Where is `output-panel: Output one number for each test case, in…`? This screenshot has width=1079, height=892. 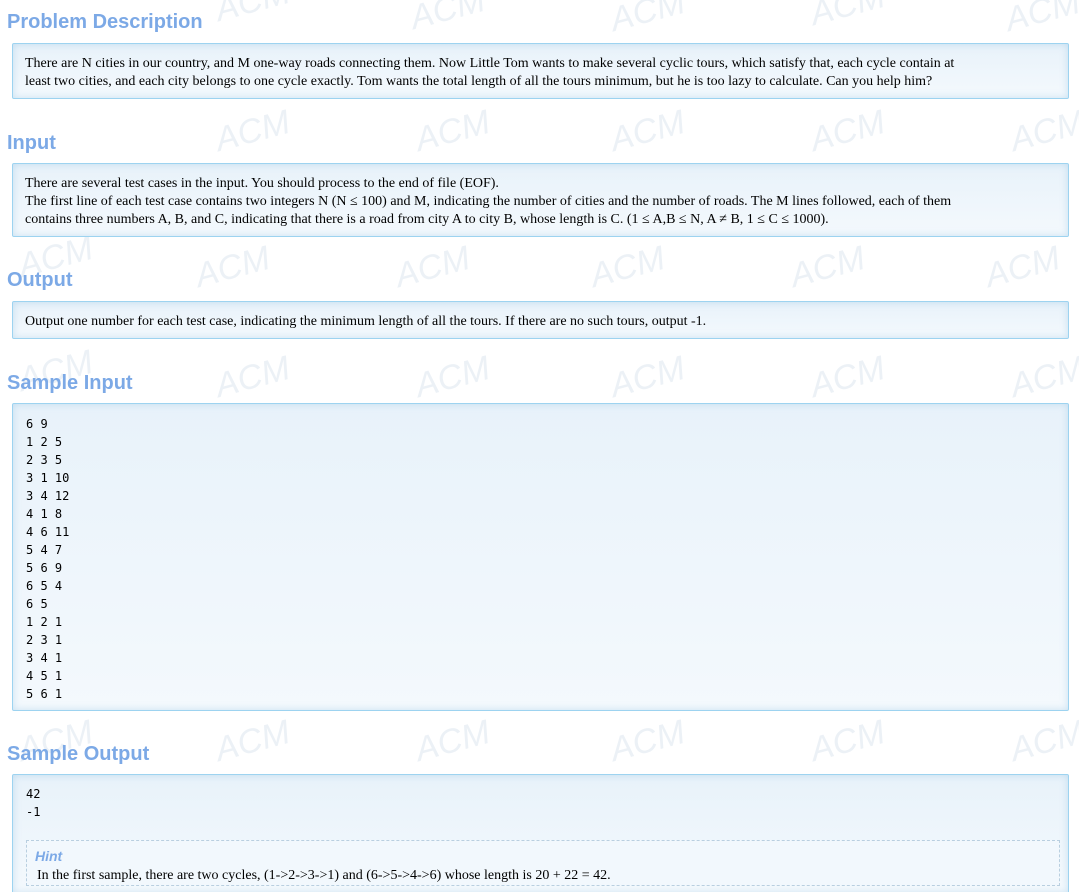 output-panel: Output one number for each test case, in… is located at coordinates (540, 320).